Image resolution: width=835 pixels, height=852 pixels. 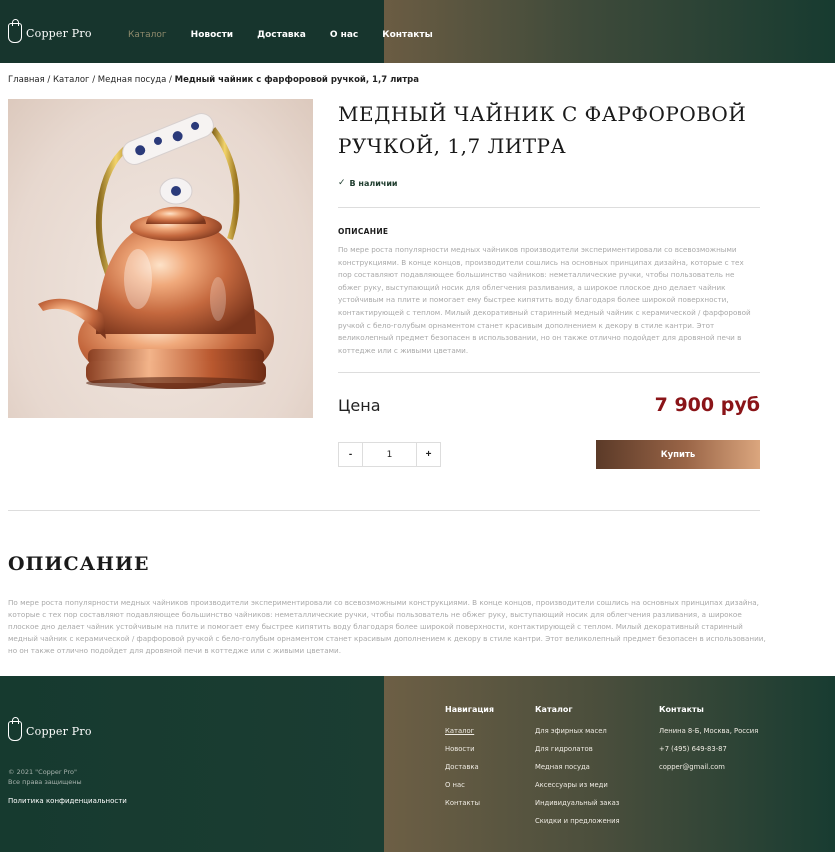 I want to click on footer-link-contacts: Контакты, so click(x=469, y=803).